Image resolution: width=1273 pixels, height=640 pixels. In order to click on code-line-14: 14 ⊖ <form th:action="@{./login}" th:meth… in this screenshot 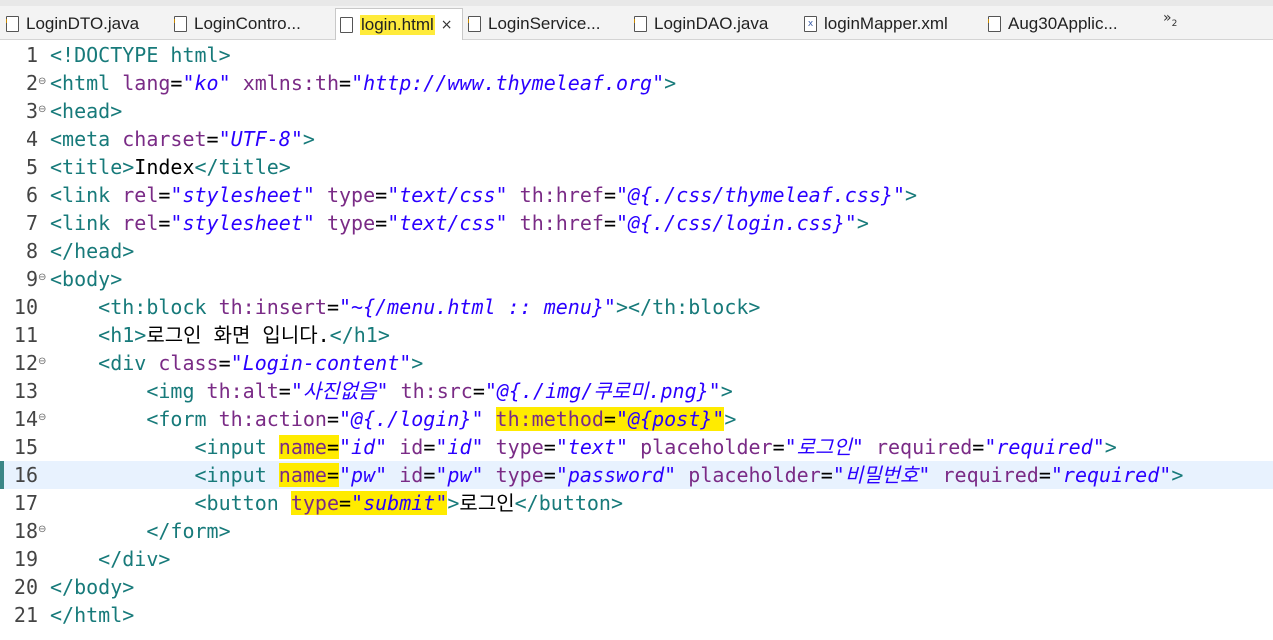, I will do `click(636, 419)`.